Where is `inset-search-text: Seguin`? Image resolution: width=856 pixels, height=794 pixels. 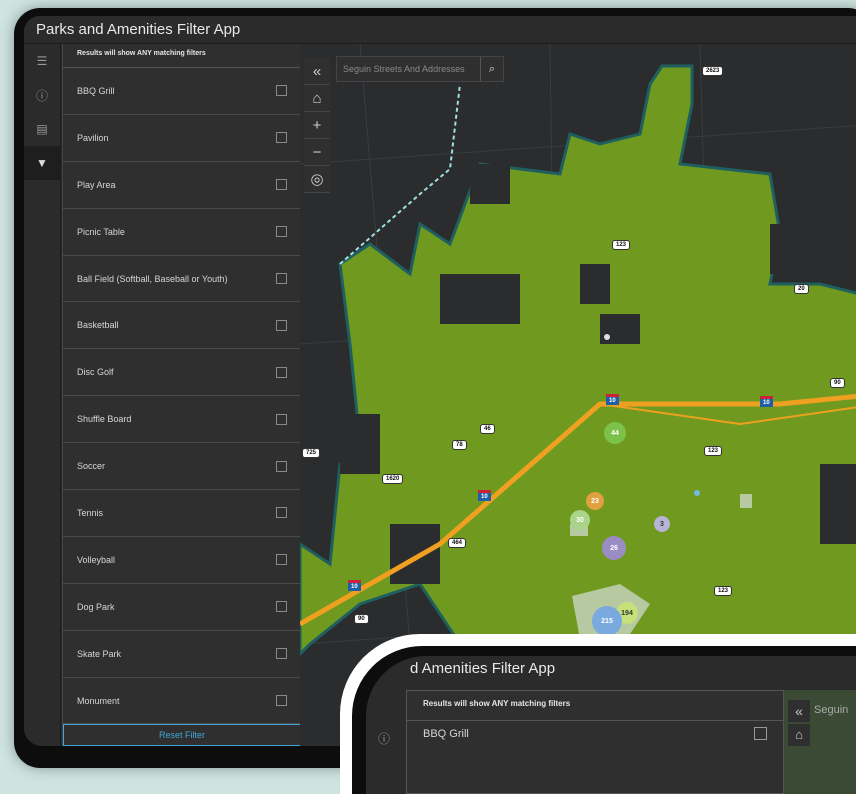 inset-search-text: Seguin is located at coordinates (831, 710).